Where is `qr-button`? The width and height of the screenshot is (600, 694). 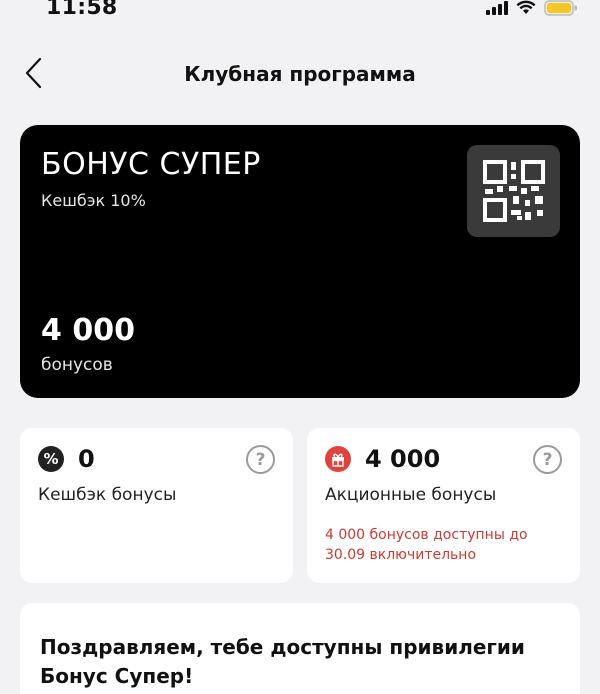 qr-button is located at coordinates (513, 191).